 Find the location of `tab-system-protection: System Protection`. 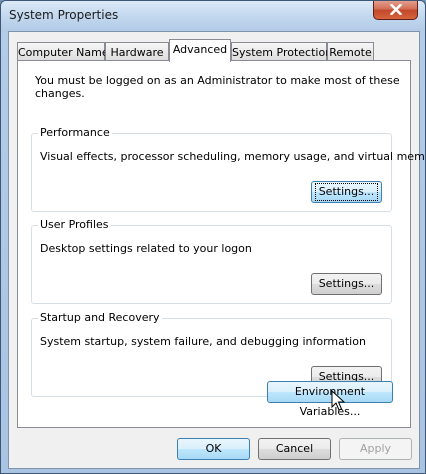

tab-system-protection: System Protection is located at coordinates (281, 51).